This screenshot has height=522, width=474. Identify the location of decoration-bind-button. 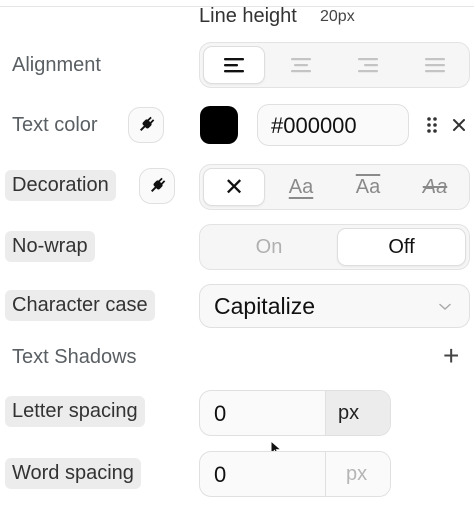
(157, 186).